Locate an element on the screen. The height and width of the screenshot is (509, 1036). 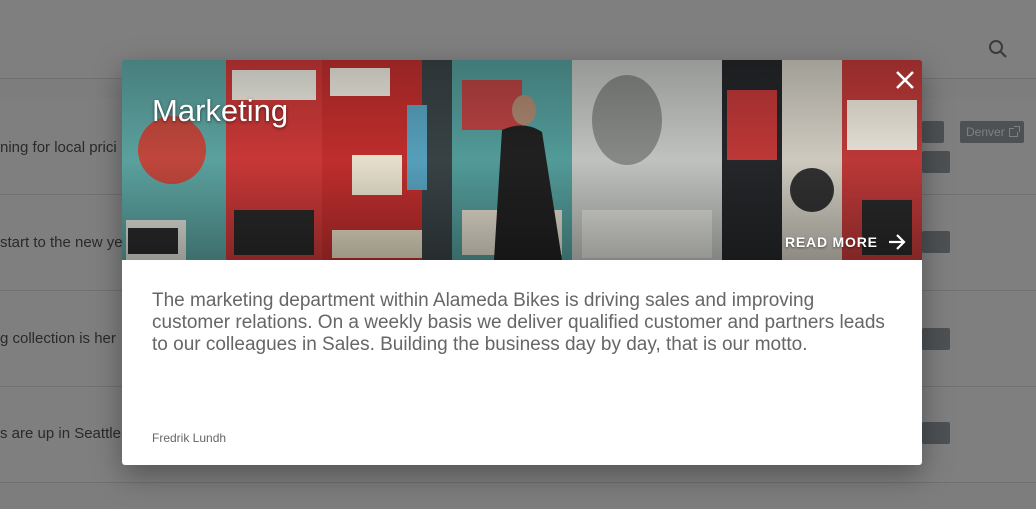
author-name: Fredrik Lundh is located at coordinates (189, 438).